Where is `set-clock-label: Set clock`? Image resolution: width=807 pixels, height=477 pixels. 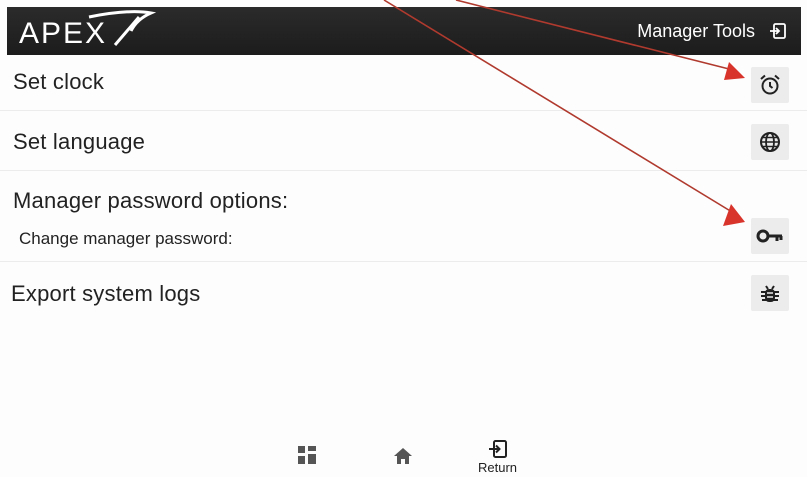 set-clock-label: Set clock is located at coordinates (59, 81).